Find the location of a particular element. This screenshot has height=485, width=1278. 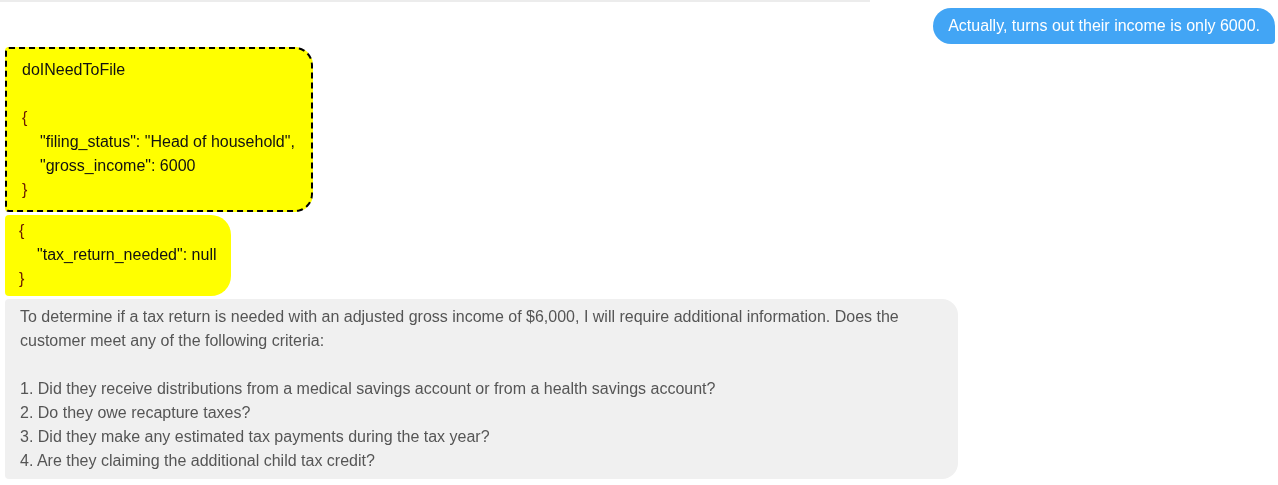

code-line: "filing_status": "Head of household", is located at coordinates (167, 142).